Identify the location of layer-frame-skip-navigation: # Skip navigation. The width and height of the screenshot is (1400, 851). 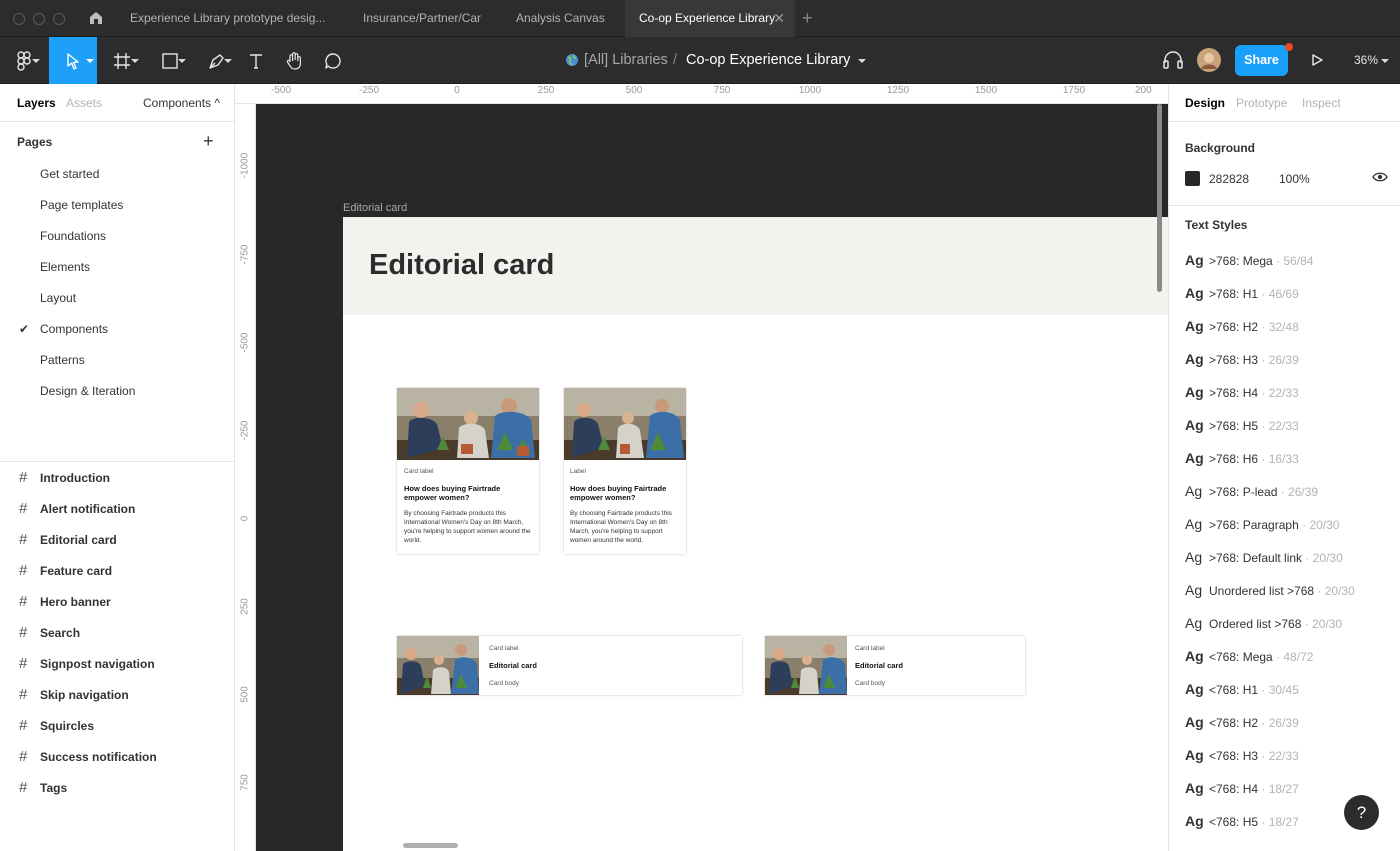
(117, 695).